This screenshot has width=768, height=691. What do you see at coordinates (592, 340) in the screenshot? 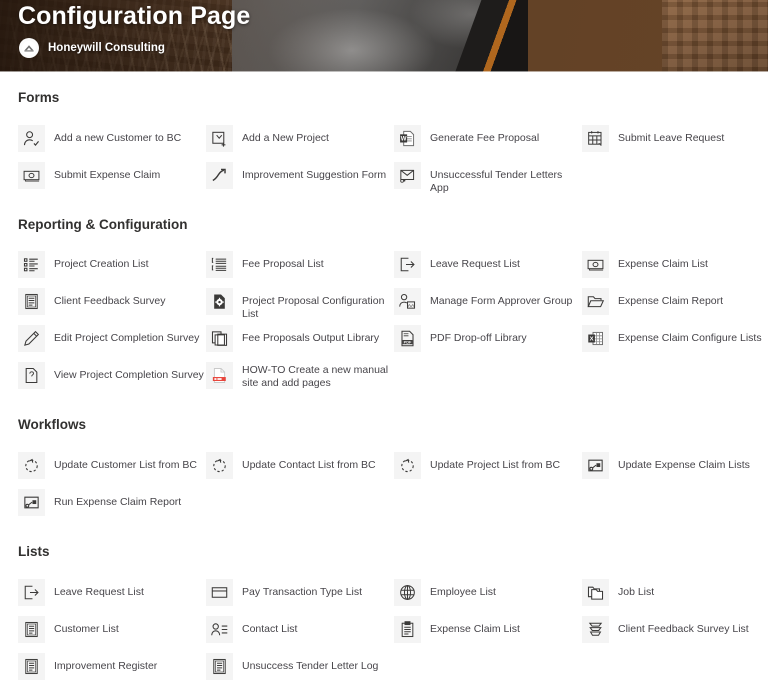
I see `svg-text: X` at bounding box center [592, 340].